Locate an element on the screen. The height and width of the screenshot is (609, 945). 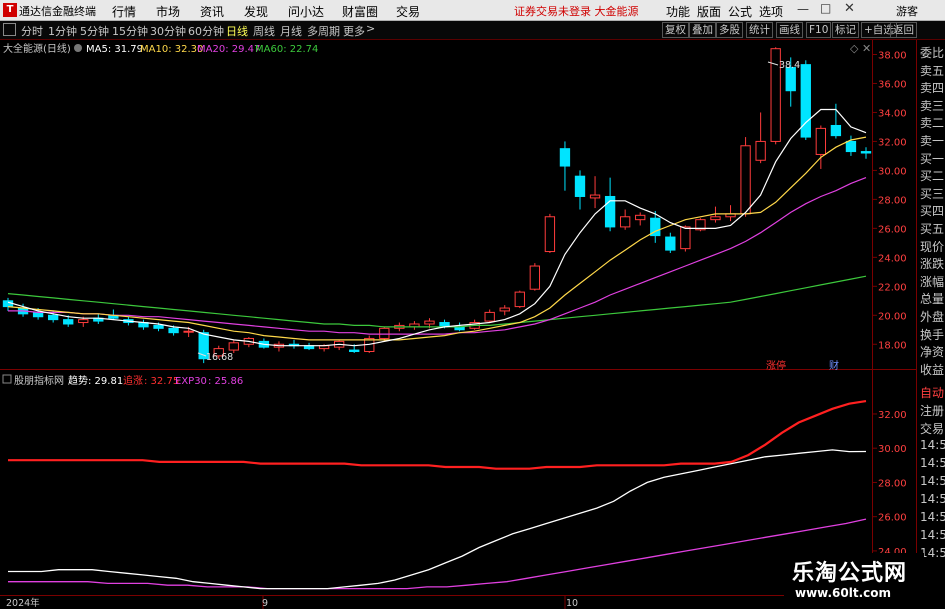
period-fenshi: 分时 is located at coordinates (32, 31).